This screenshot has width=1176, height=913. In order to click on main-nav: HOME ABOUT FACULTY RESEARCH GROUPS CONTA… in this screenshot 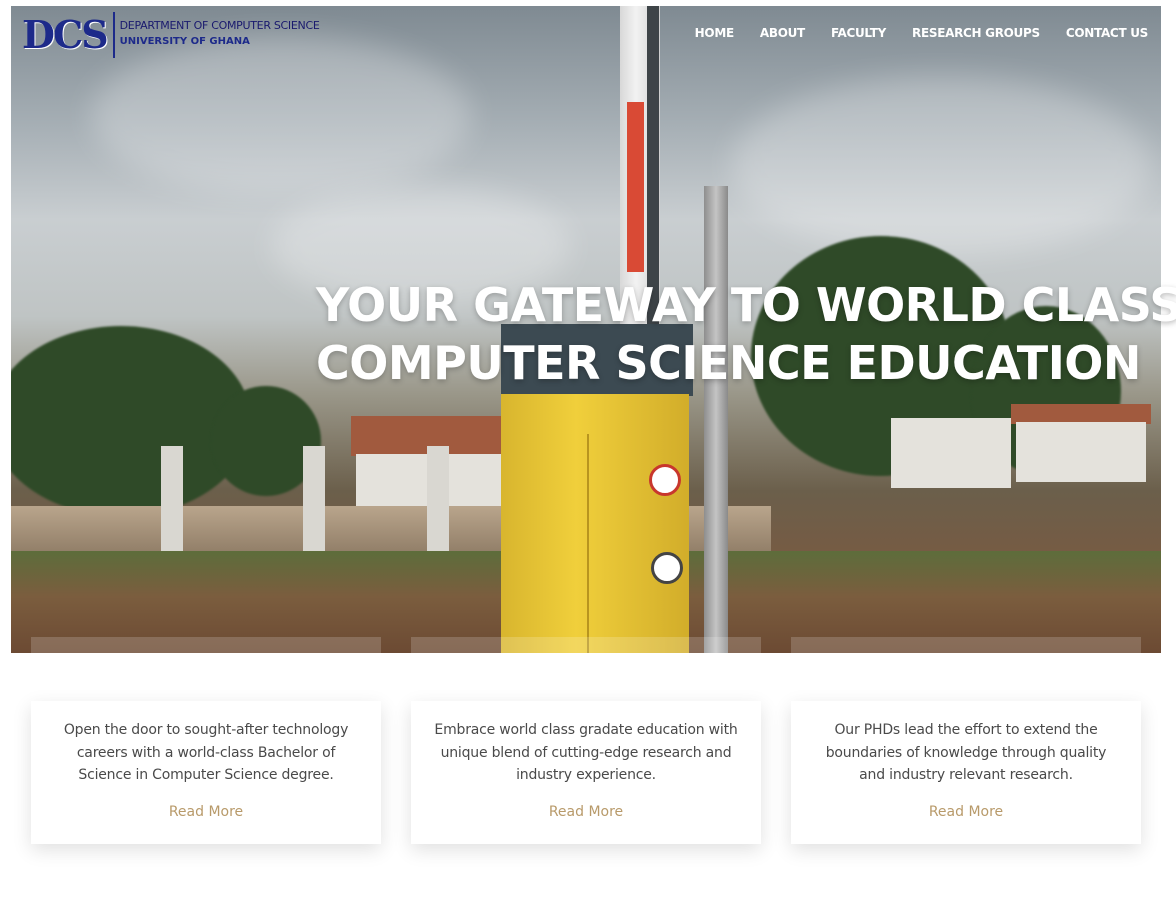, I will do `click(922, 33)`.